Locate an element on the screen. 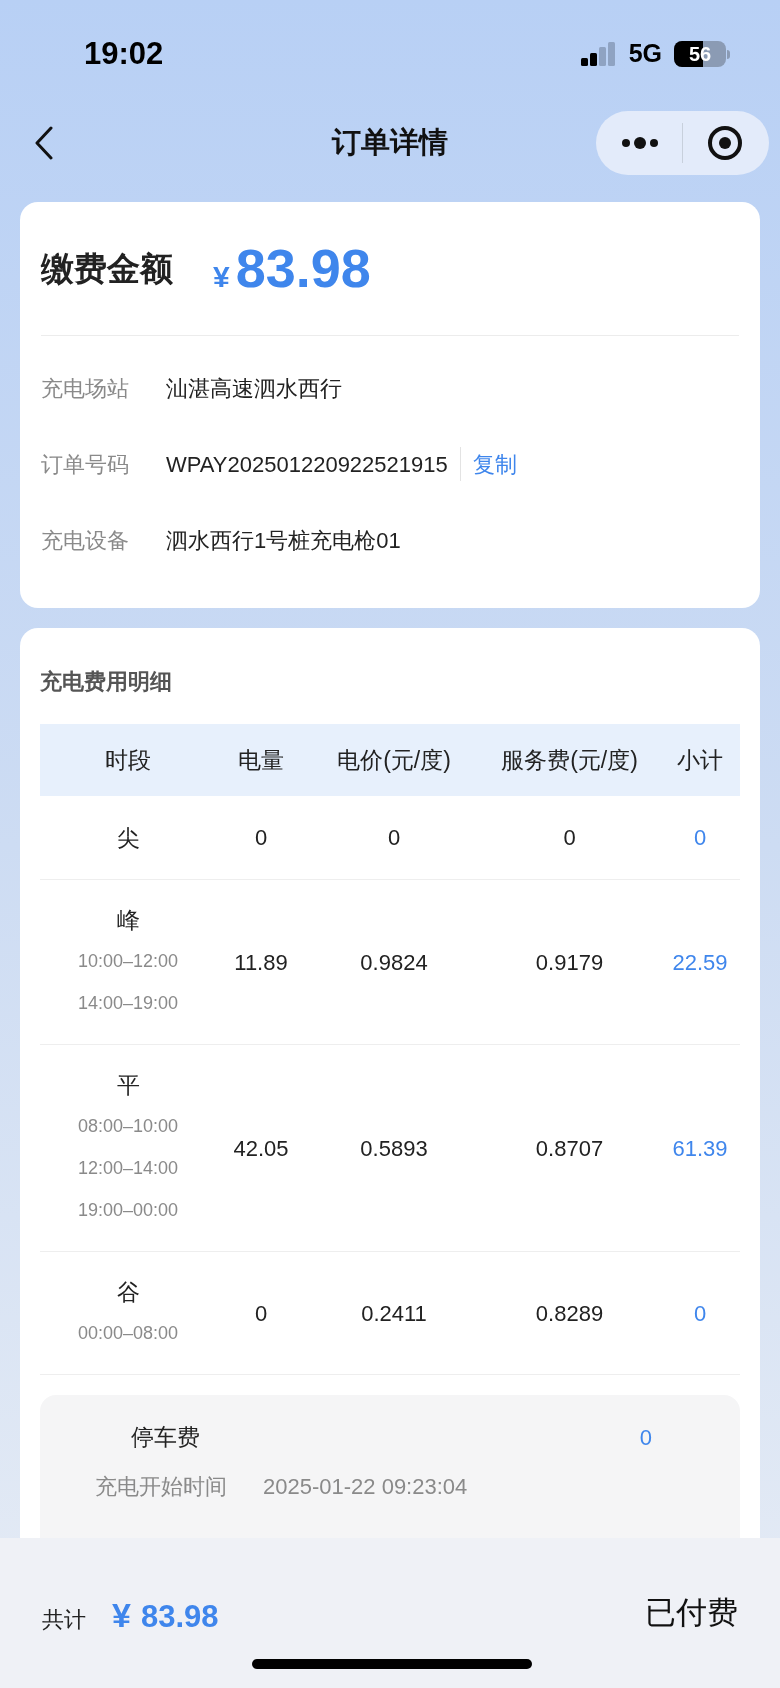 The width and height of the screenshot is (780, 1688). field-value: 汕湛高速泗水西行 is located at coordinates (254, 388).